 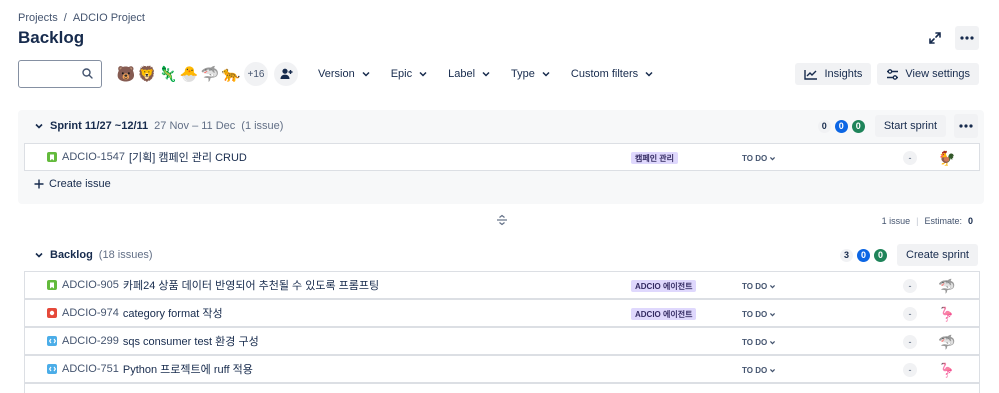 I want to click on filter-version: Version, so click(x=344, y=74).